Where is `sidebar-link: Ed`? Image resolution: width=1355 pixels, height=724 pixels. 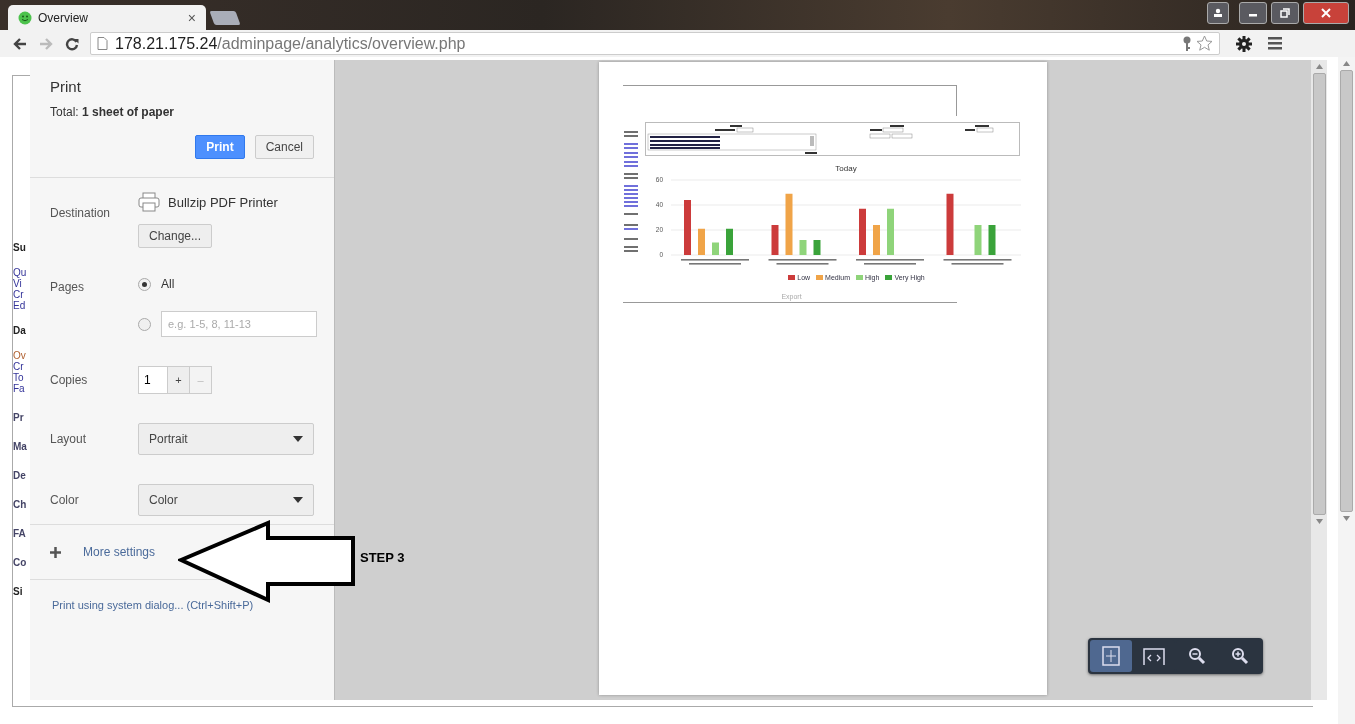
sidebar-link: Ed is located at coordinates (20, 305).